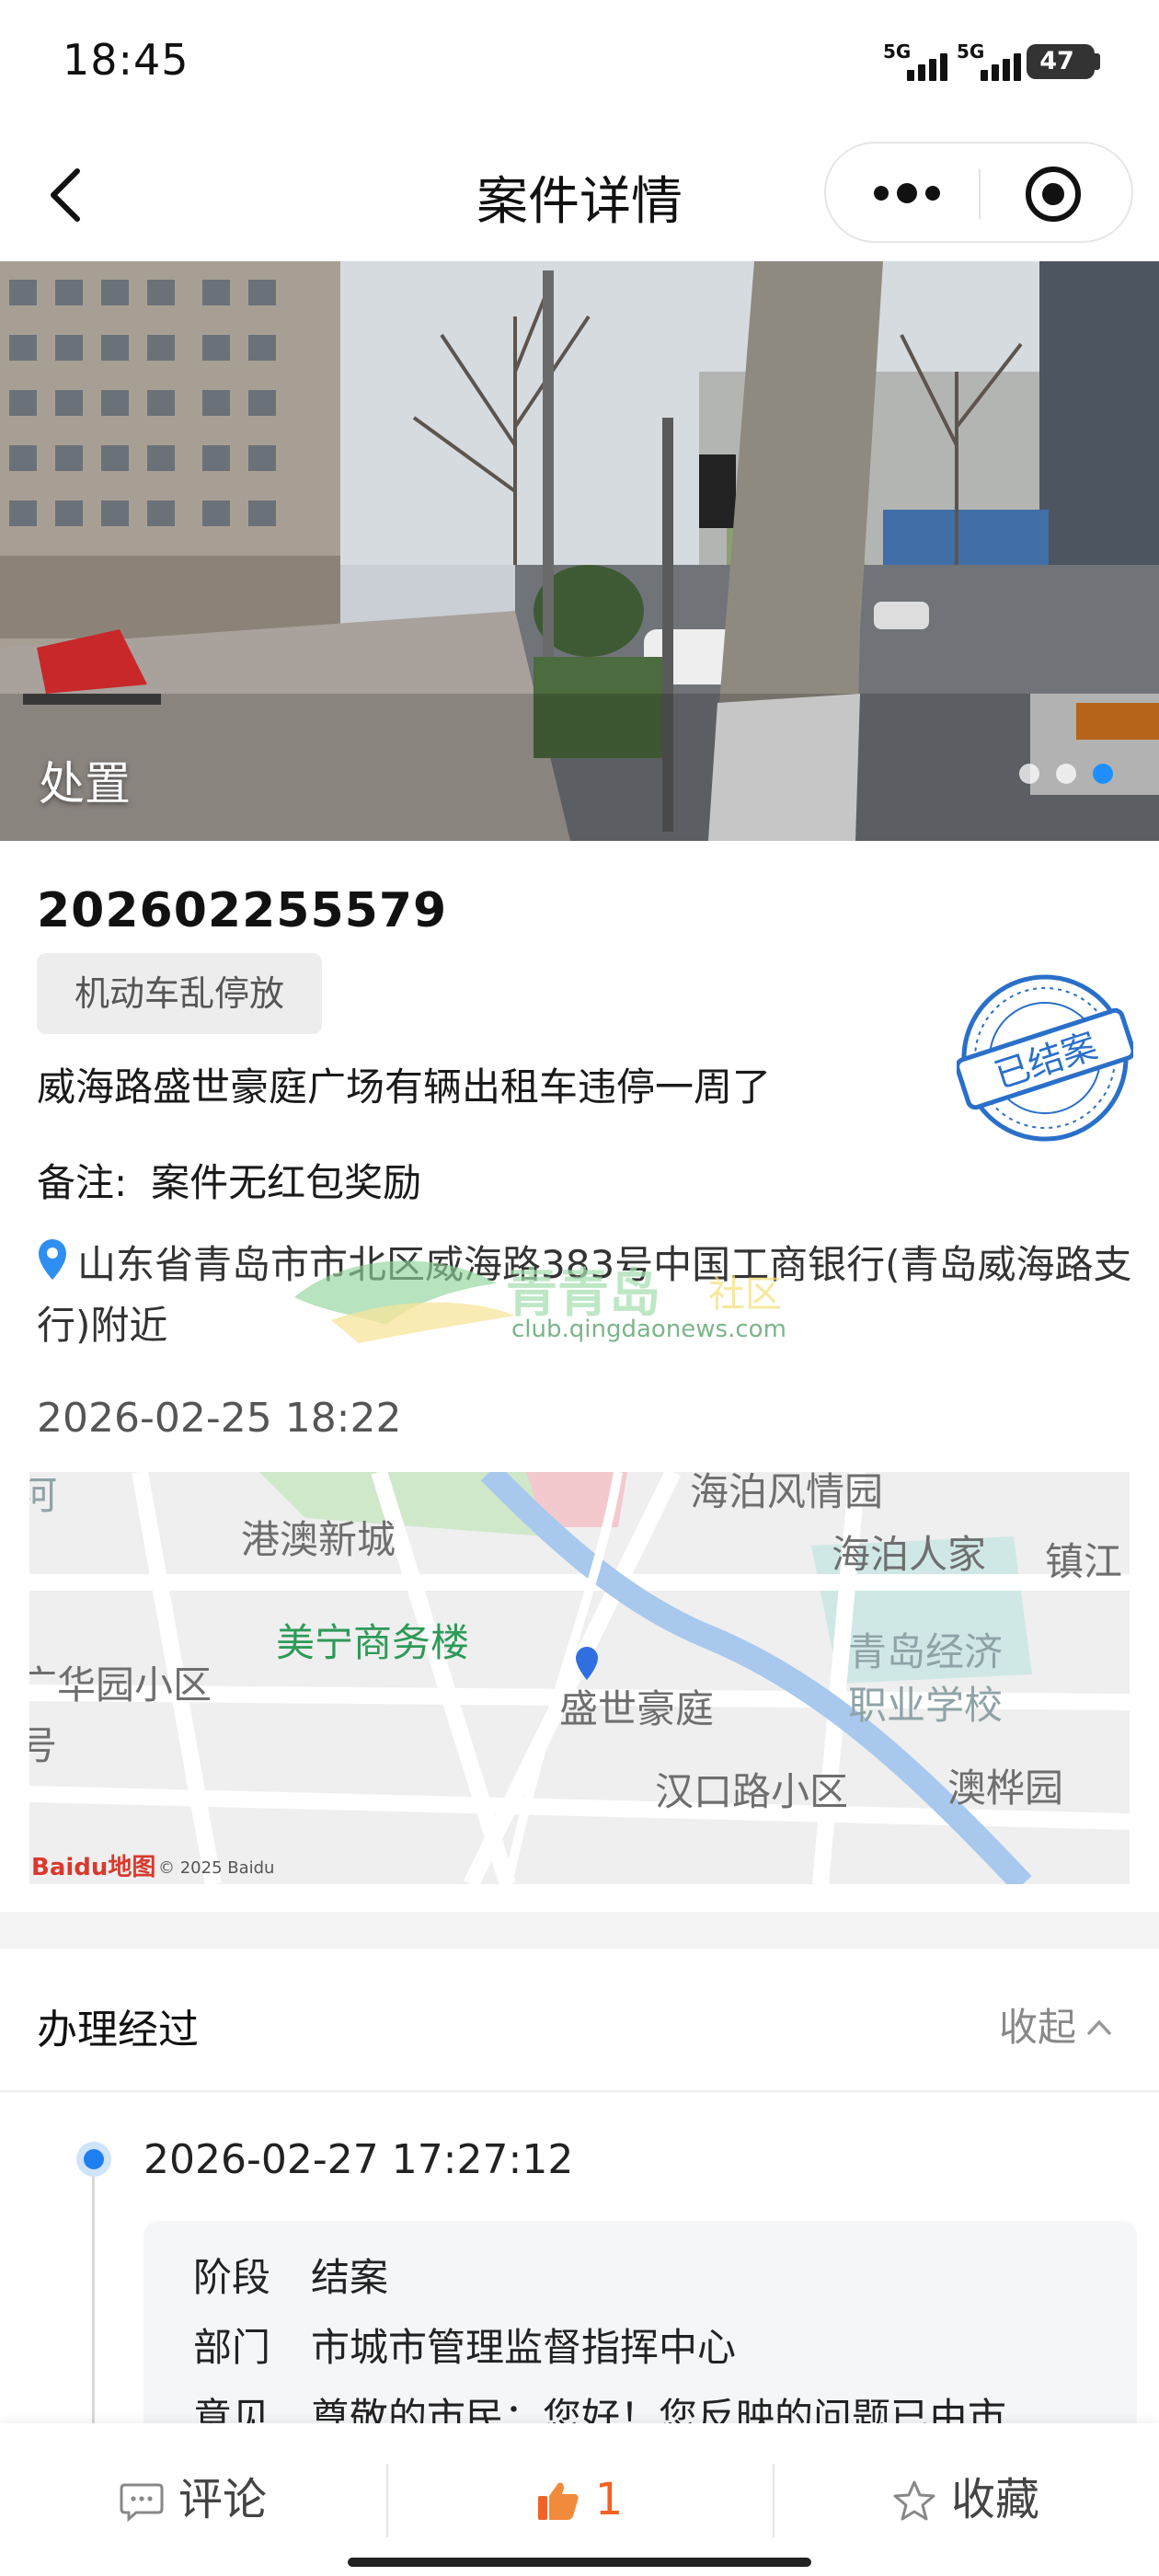  Describe the element at coordinates (909, 1554) in the screenshot. I see `map-label: 海泊人家` at that location.